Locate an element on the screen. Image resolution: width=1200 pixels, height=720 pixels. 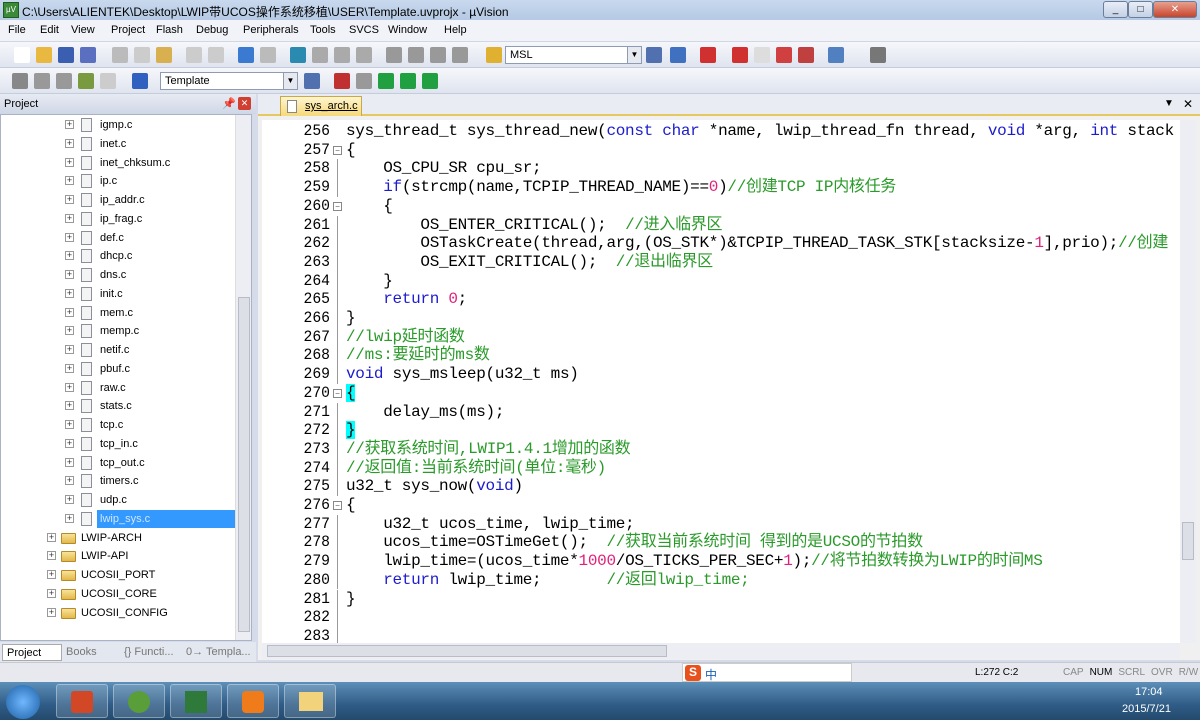
tree-file: + tcp.c is located at coordinates (118, 425).